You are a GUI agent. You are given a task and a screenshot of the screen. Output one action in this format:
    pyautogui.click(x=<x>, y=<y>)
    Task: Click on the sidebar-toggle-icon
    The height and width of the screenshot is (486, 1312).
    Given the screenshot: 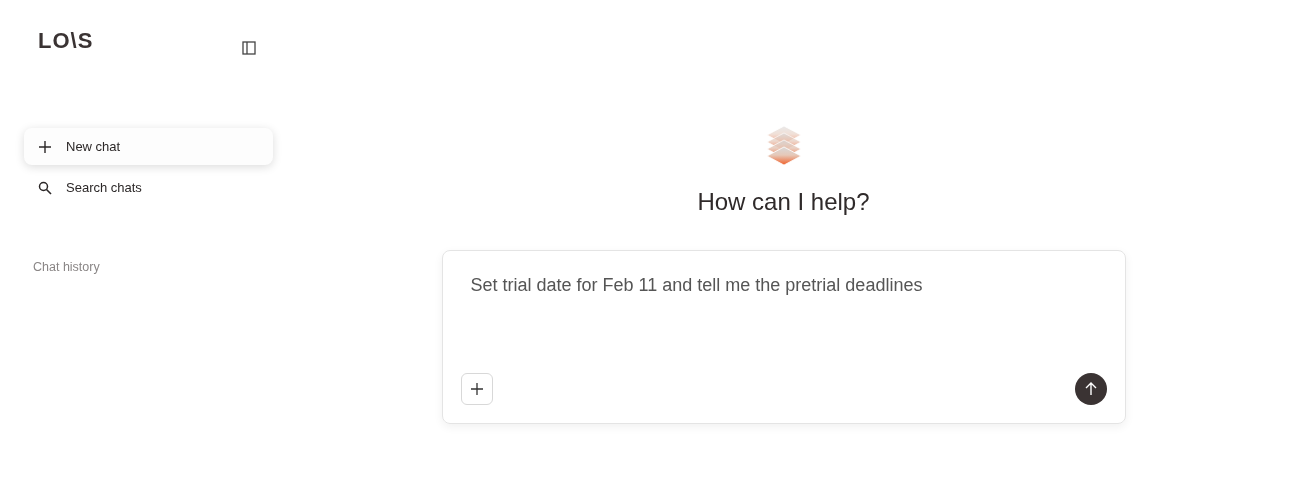 What is the action you would take?
    pyautogui.click(x=249, y=48)
    